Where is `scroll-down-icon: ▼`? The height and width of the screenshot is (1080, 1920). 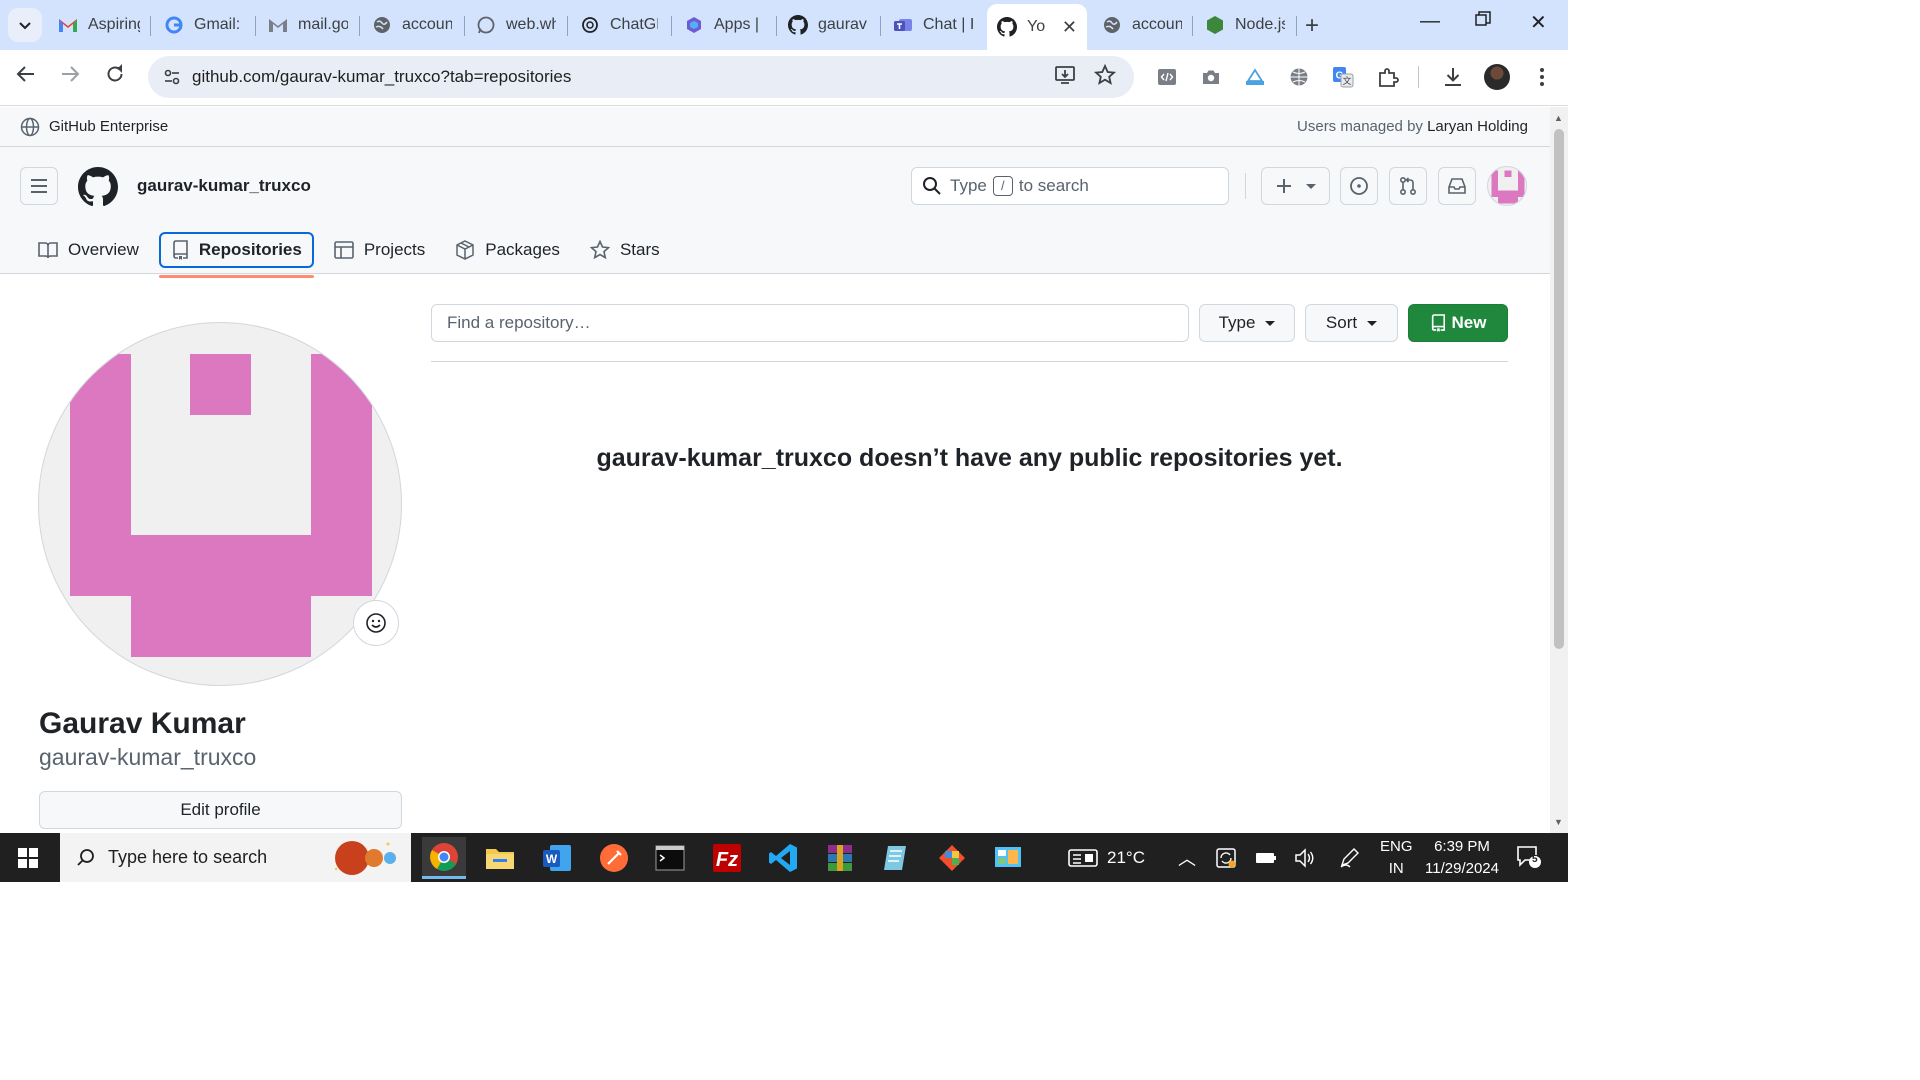
scroll-down-icon: ▼ is located at coordinates (1558, 822).